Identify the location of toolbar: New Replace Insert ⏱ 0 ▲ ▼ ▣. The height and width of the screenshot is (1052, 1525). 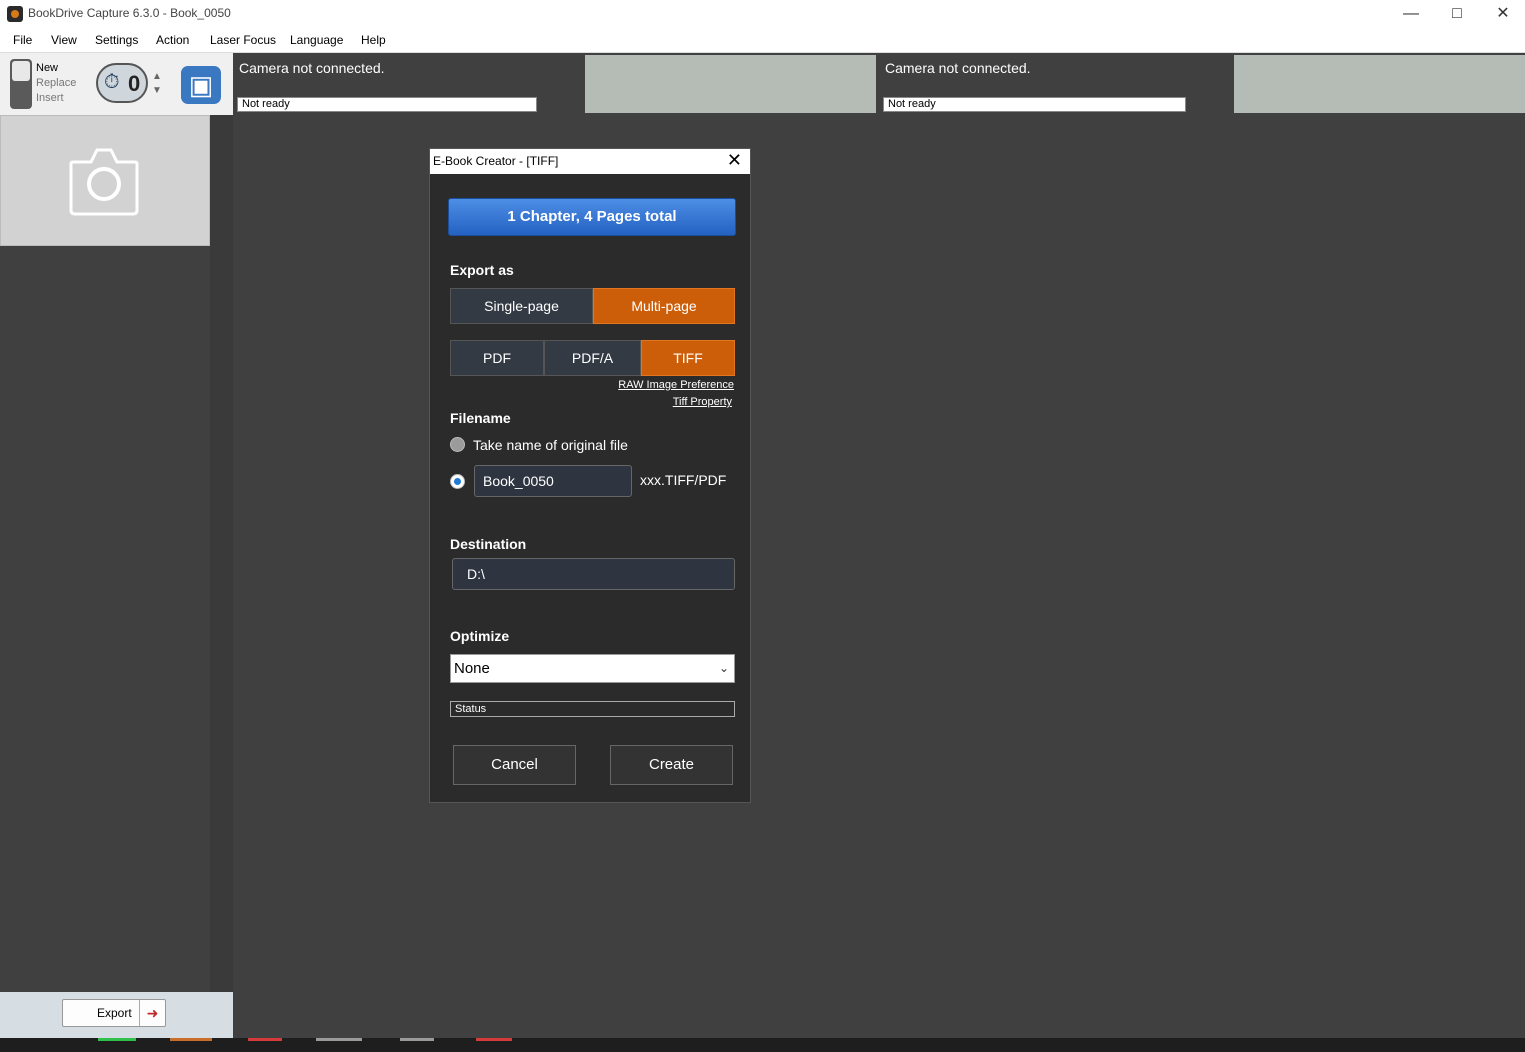
(116, 84).